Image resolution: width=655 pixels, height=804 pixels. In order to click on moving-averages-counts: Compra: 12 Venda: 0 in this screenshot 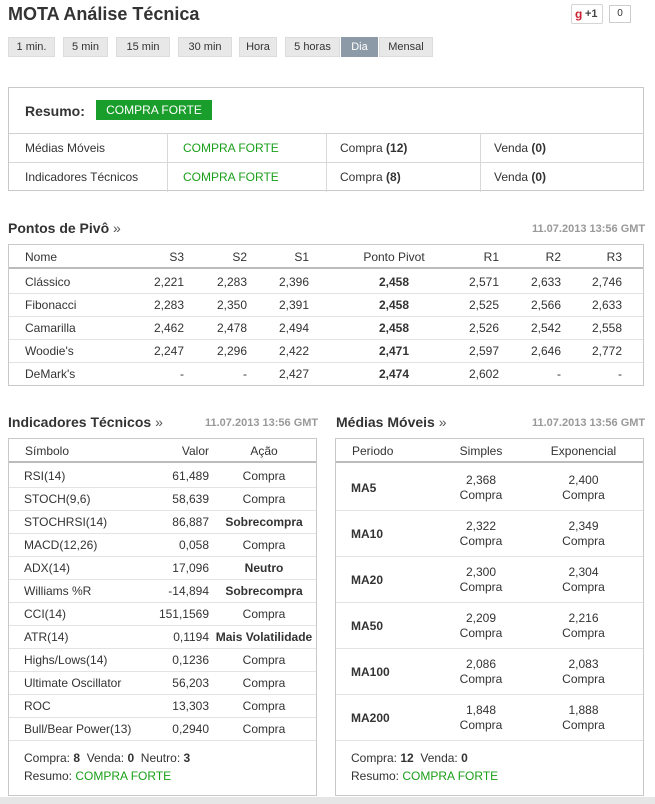, I will do `click(409, 758)`.